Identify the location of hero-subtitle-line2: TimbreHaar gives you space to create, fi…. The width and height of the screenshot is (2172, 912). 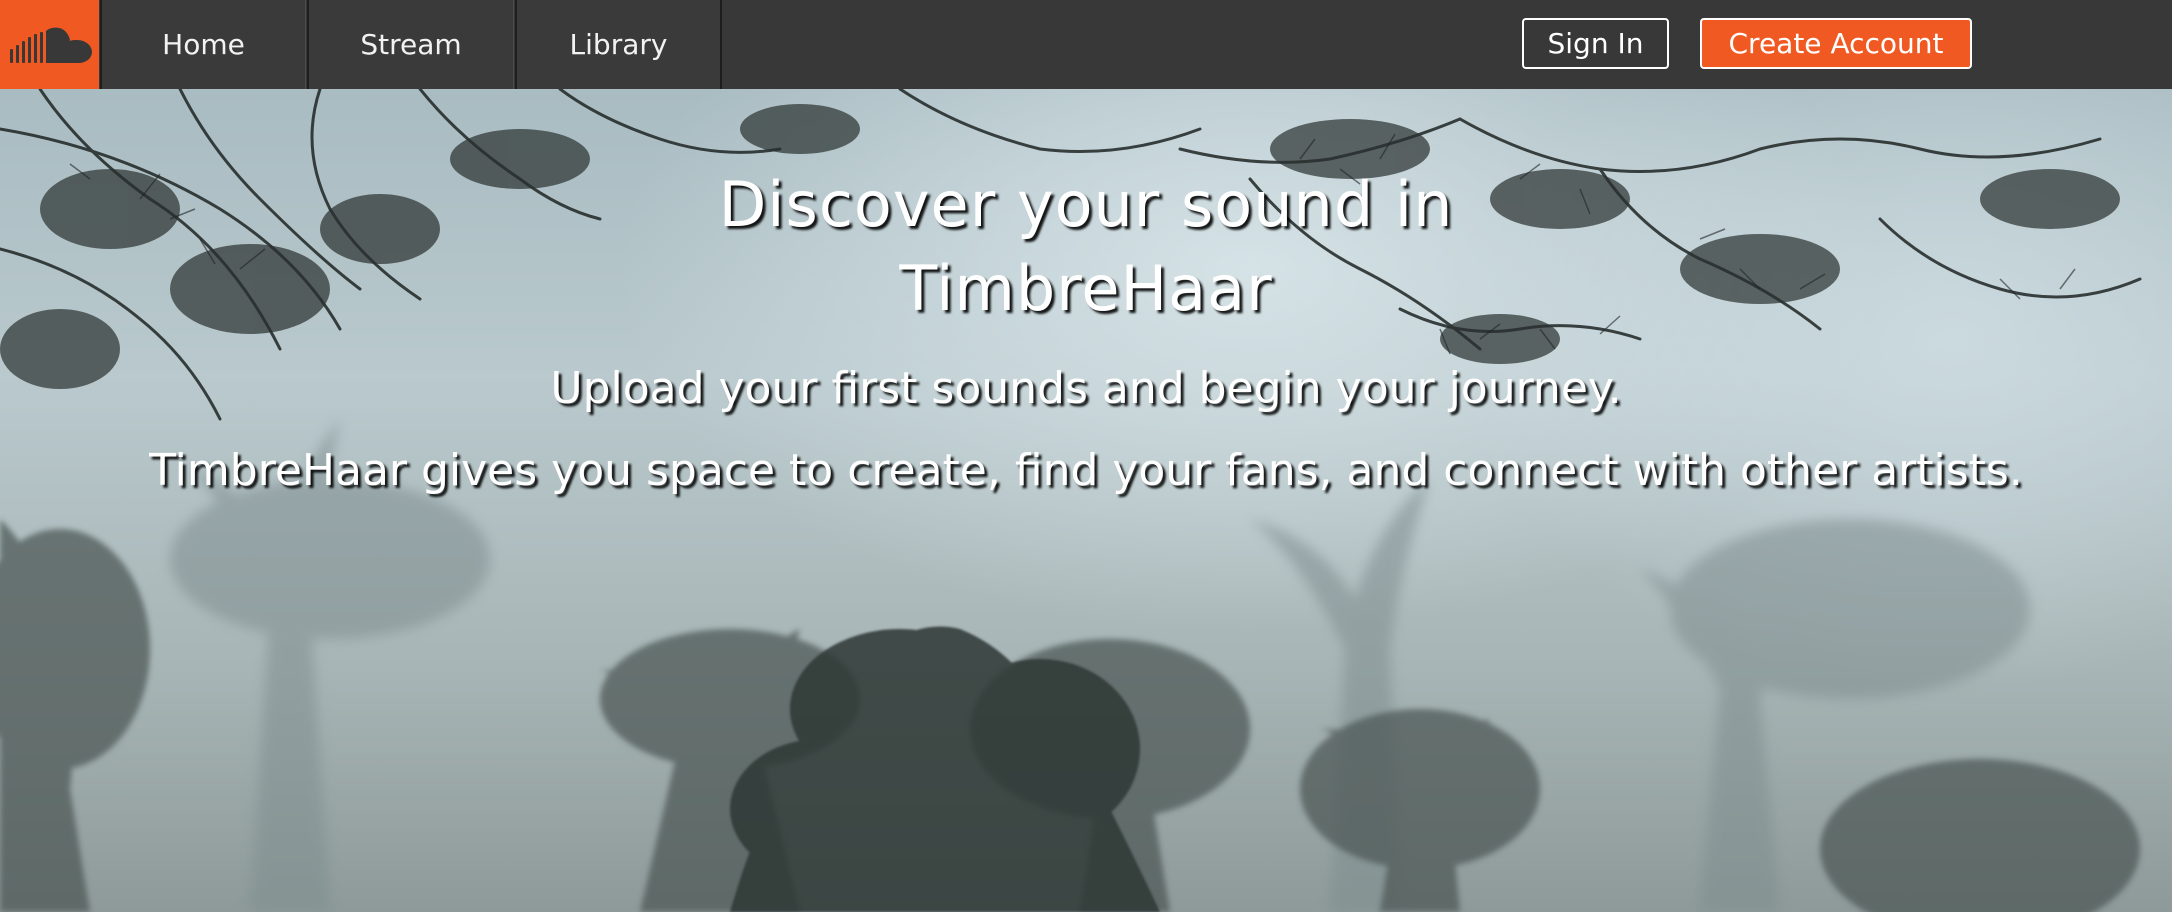
(1086, 470).